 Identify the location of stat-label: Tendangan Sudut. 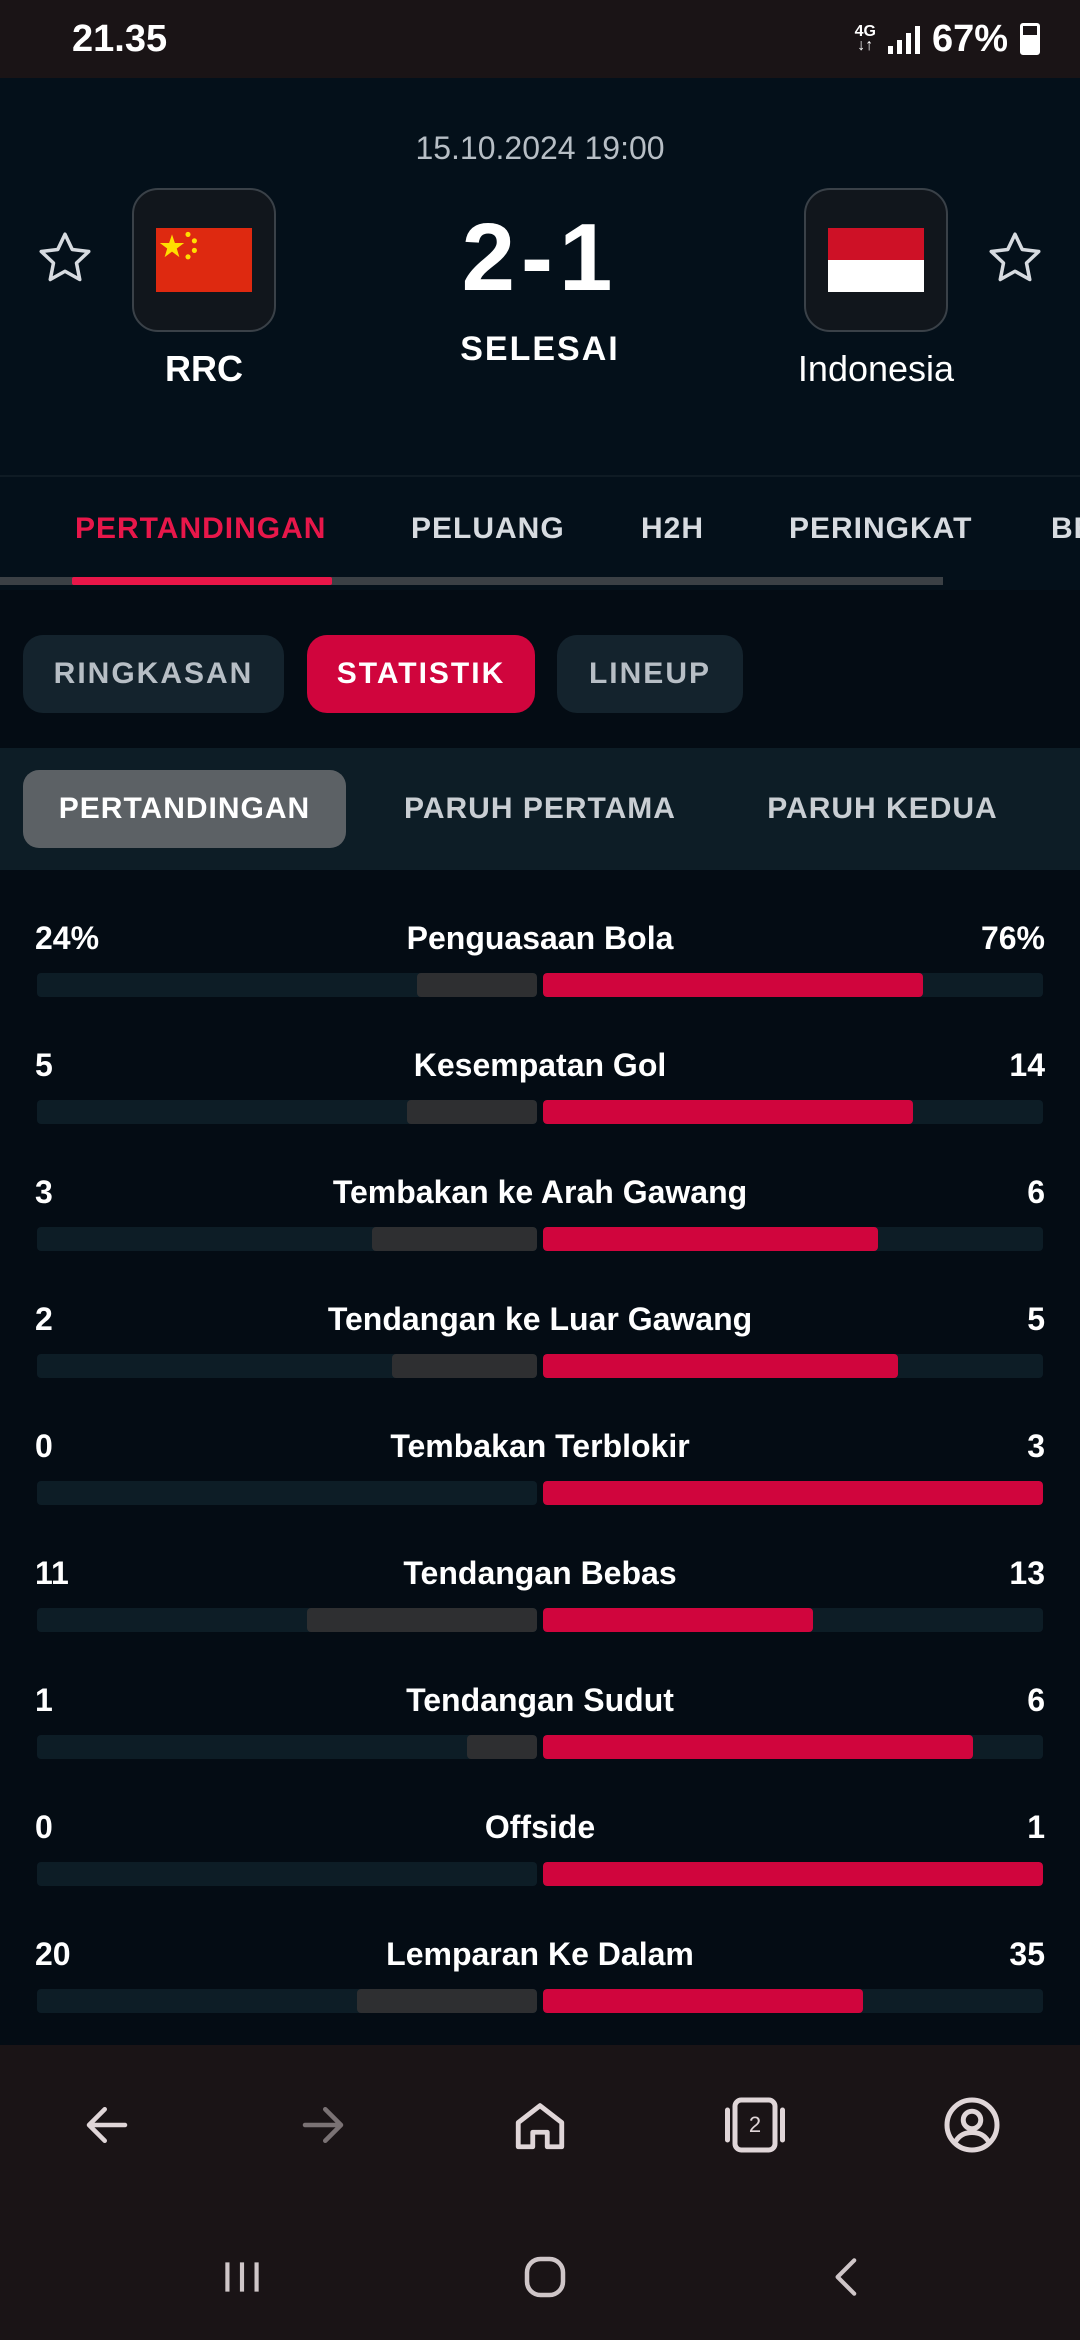
(540, 1700).